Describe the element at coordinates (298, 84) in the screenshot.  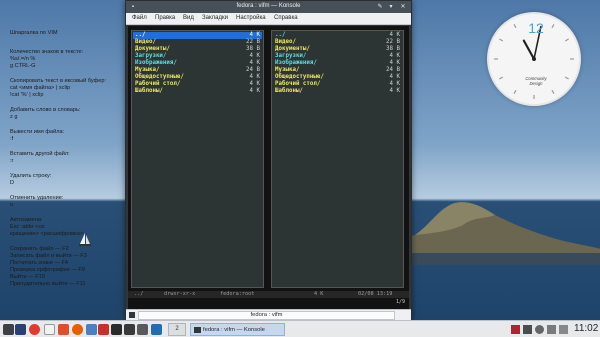
I see `file-name: Рабочий стол/` at that location.